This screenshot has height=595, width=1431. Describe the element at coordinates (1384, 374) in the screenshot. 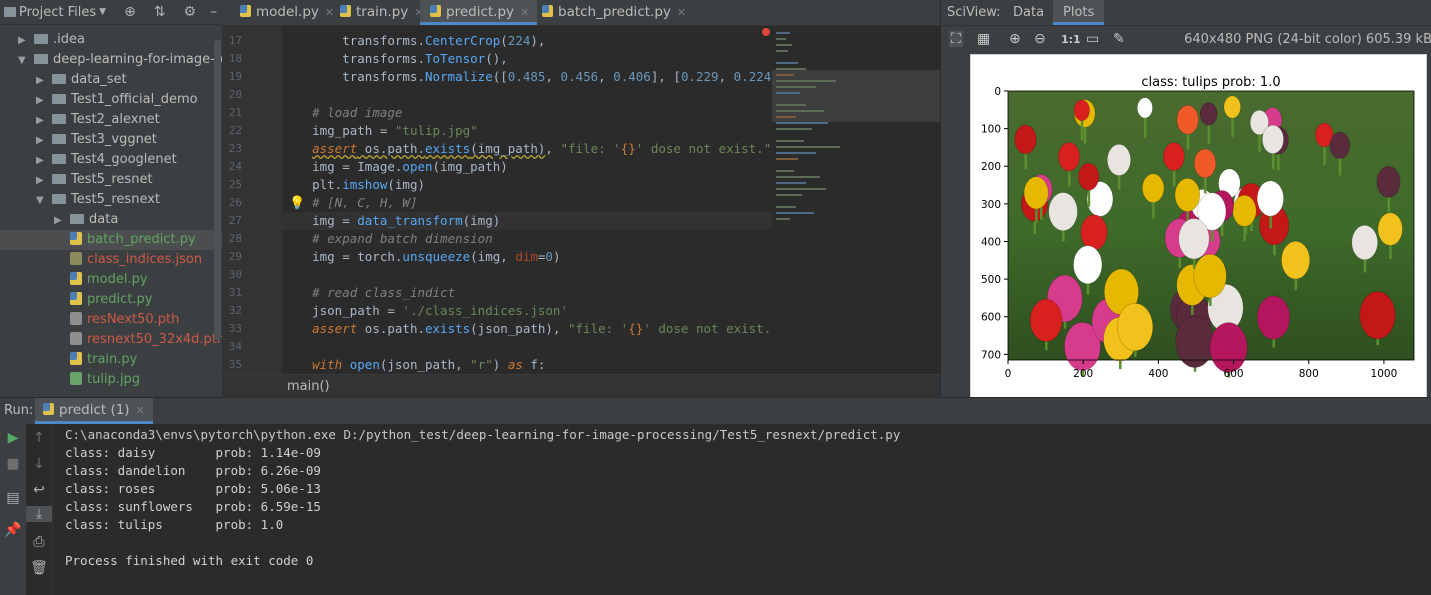

I see `x-tick-label: 1000` at that location.